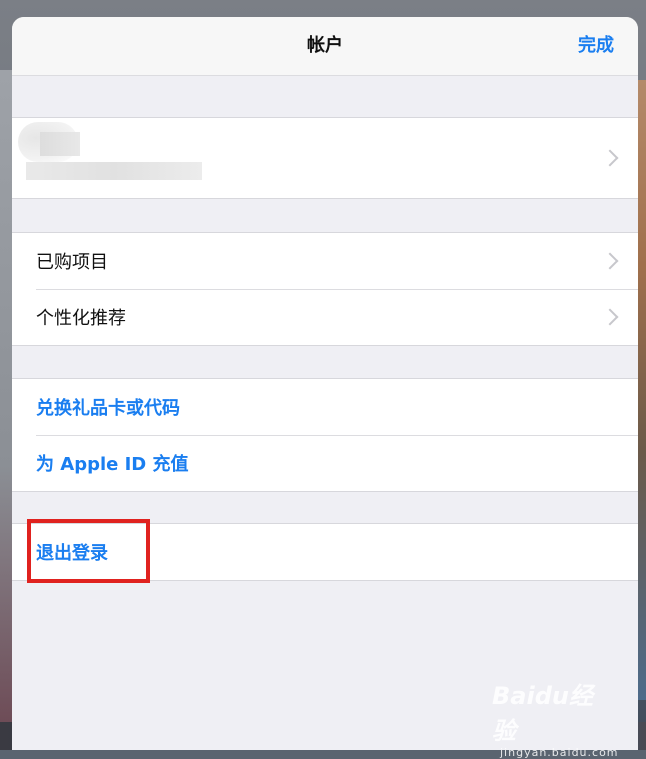 This screenshot has width=646, height=759. I want to click on done-button: 完成, so click(596, 46).